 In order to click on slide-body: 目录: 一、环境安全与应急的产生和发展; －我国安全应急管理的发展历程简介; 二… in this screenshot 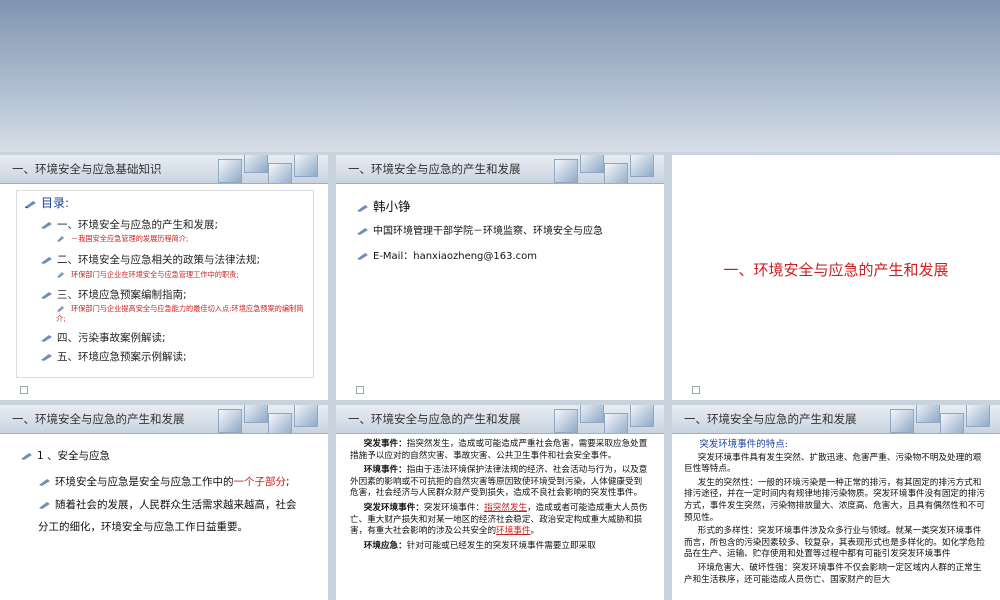, I will do `click(164, 292)`.